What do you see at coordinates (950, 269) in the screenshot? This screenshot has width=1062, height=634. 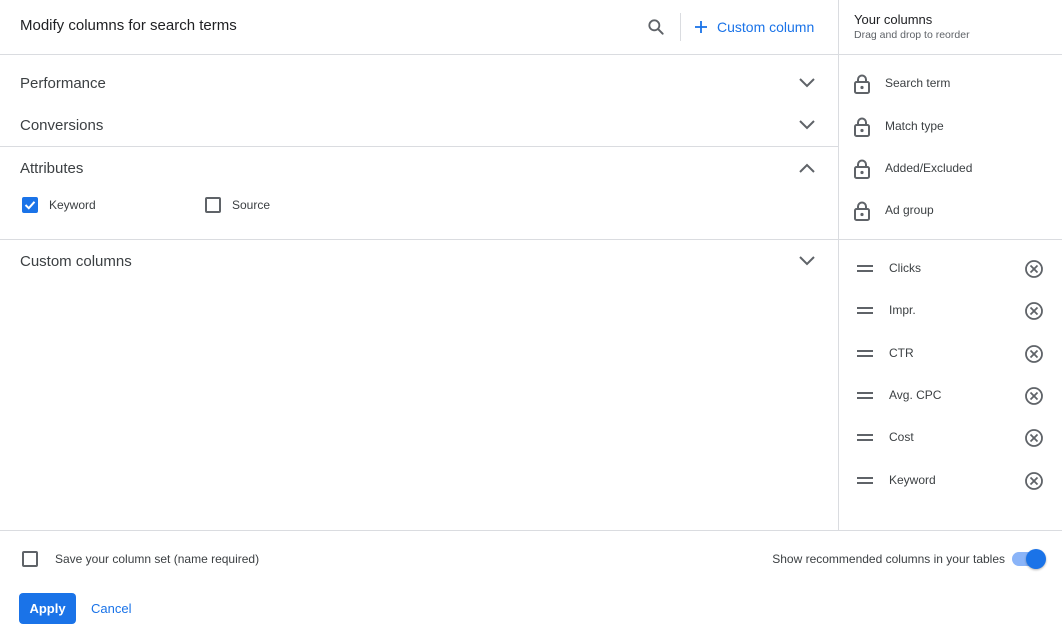 I see `movable-column-item: Clicks` at bounding box center [950, 269].